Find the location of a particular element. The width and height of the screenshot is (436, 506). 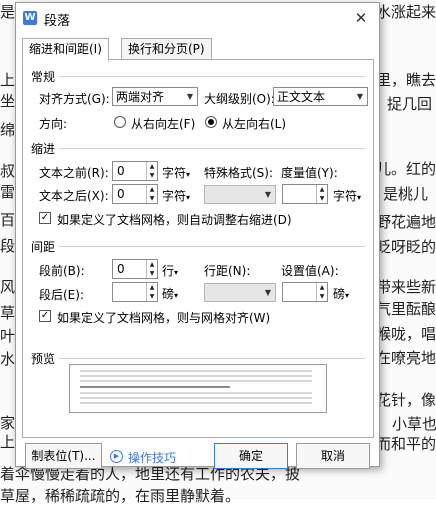

app-icon: W is located at coordinates (30, 18).